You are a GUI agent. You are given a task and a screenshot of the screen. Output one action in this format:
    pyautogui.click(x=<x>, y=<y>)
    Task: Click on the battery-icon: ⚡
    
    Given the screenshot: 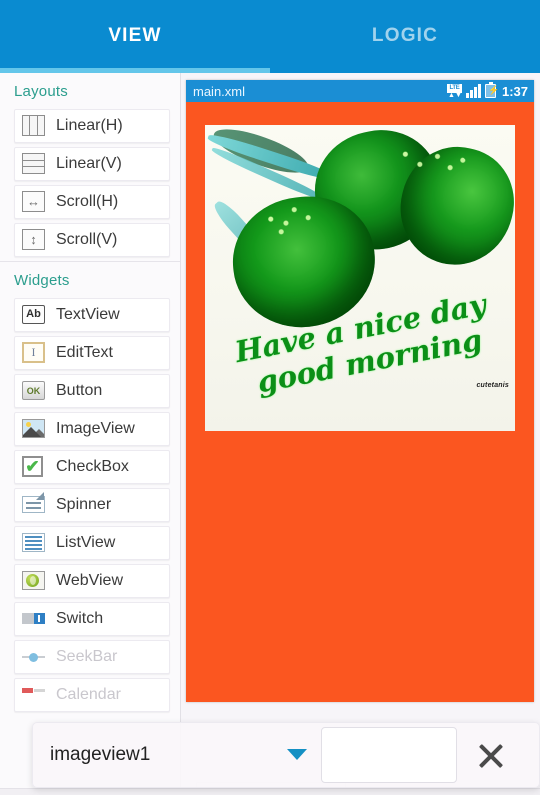 What is the action you would take?
    pyautogui.click(x=491, y=90)
    